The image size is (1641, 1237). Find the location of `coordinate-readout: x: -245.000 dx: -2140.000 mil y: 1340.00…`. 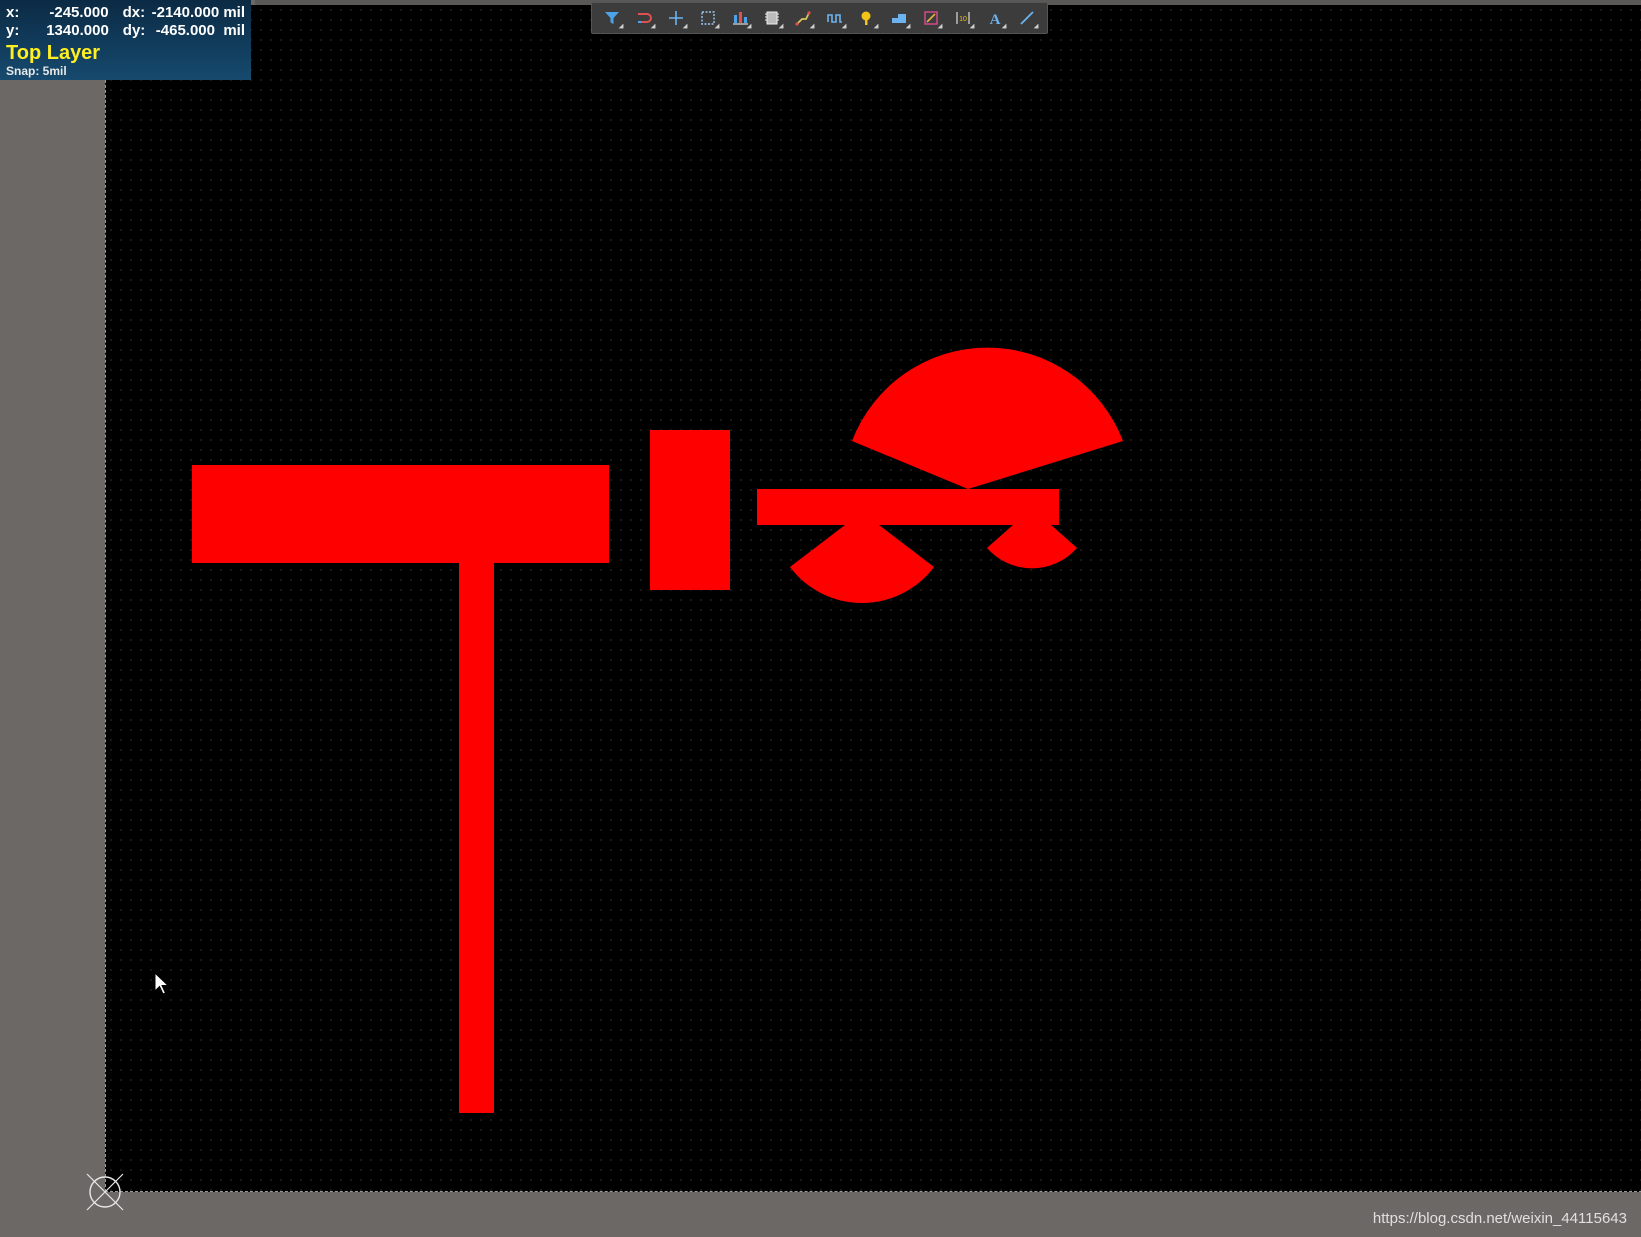

coordinate-readout: x: -245.000 dx: -2140.000 mil y: 1340.00… is located at coordinates (125, 40).